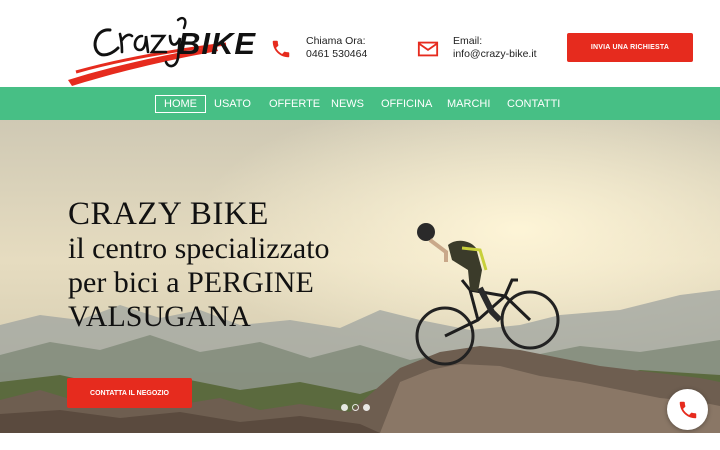  What do you see at coordinates (162, 51) in the screenshot?
I see `logo-graphic: BIKE` at bounding box center [162, 51].